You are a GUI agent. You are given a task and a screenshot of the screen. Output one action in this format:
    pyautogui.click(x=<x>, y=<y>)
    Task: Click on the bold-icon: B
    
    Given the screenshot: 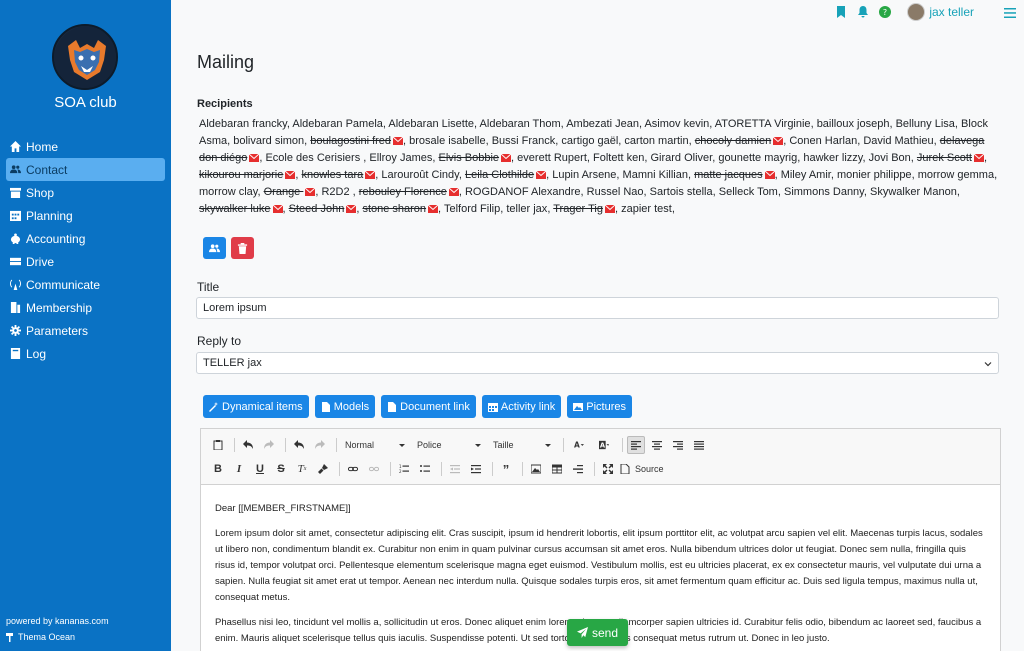 What is the action you would take?
    pyautogui.click(x=218, y=469)
    